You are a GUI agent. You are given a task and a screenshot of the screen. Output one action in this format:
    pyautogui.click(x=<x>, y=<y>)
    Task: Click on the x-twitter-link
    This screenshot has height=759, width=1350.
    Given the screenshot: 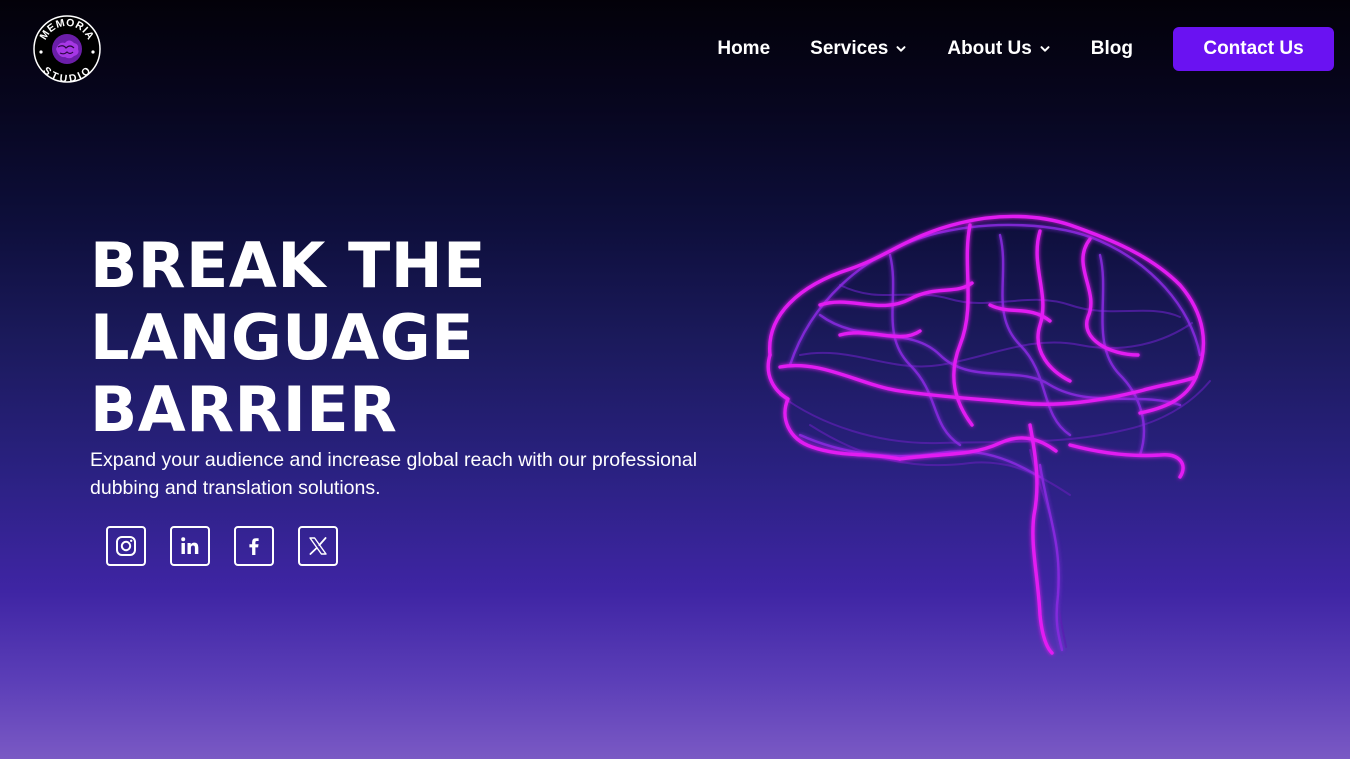 What is the action you would take?
    pyautogui.click(x=318, y=546)
    